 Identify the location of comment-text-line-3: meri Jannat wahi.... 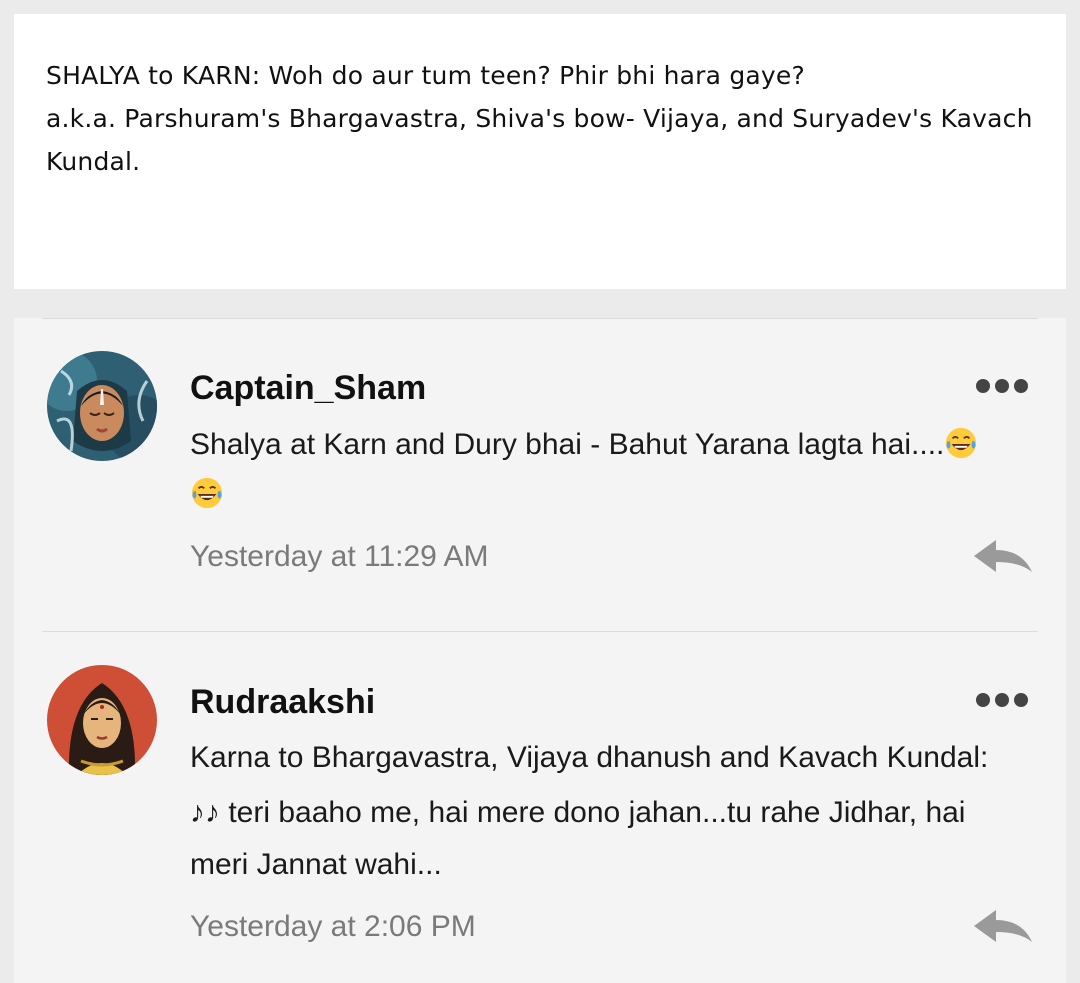
(316, 864).